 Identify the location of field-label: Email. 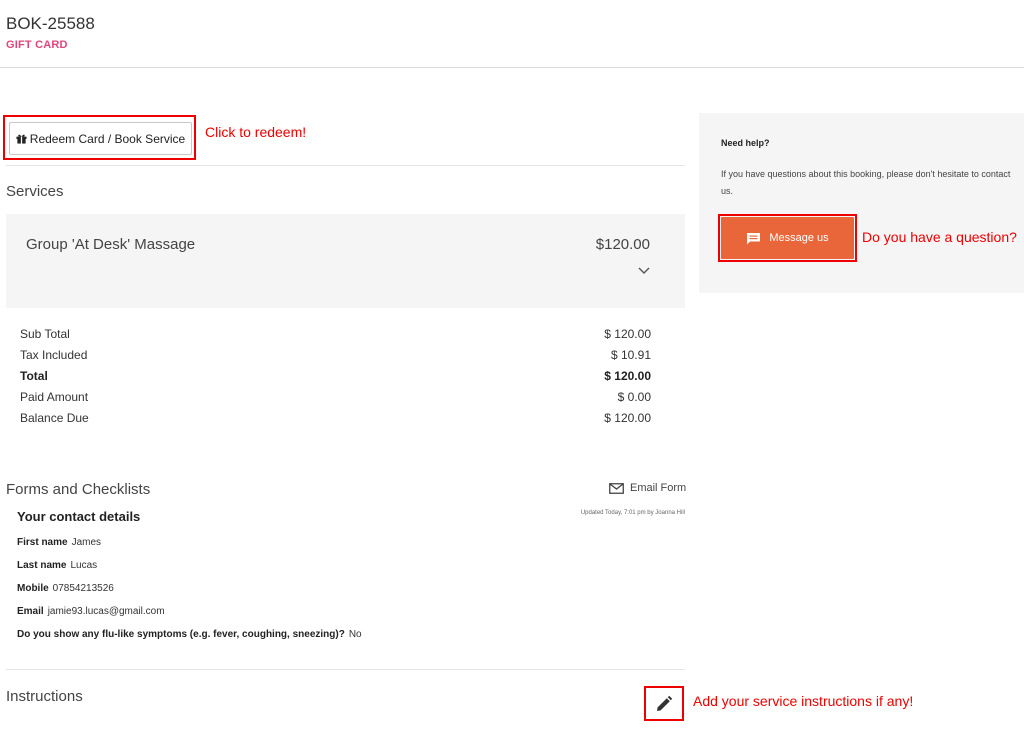
(30, 611).